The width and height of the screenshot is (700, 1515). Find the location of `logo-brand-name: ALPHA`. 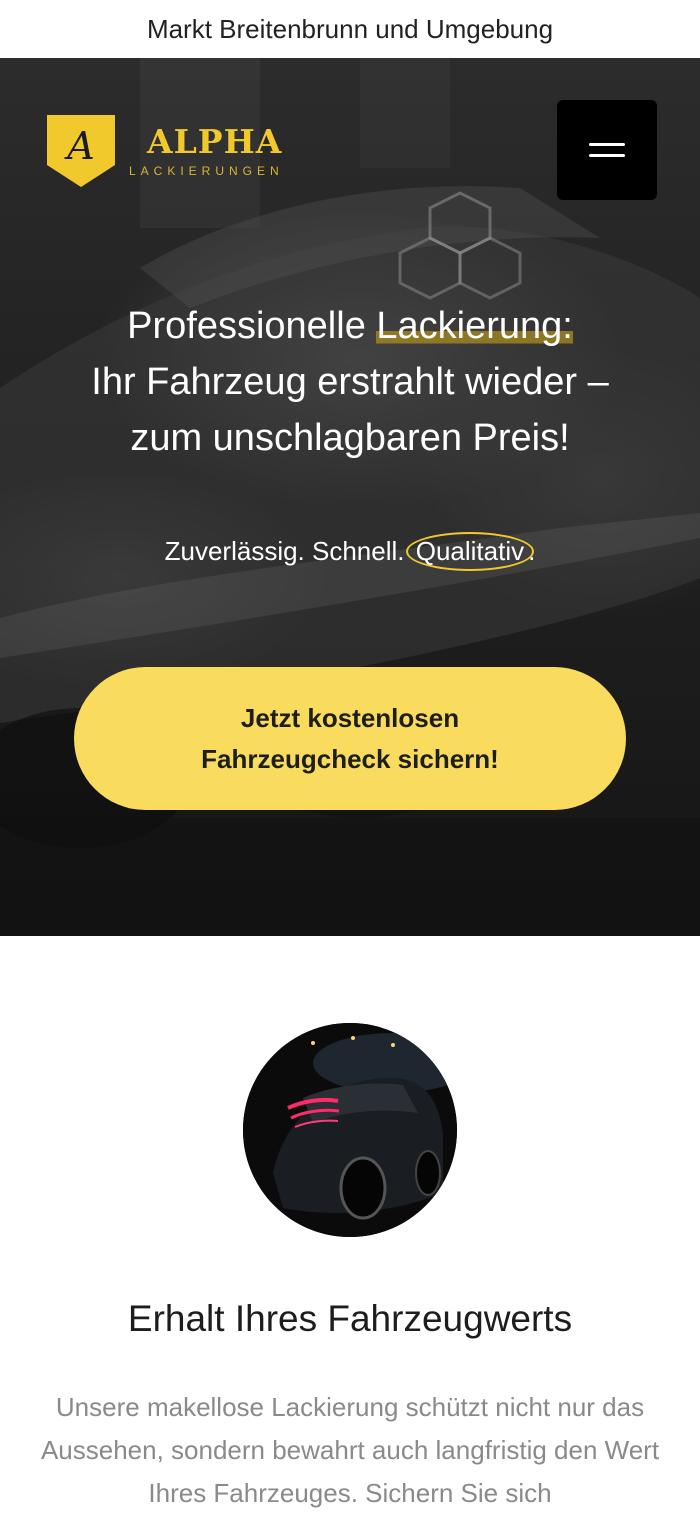

logo-brand-name: ALPHA is located at coordinates (215, 141).